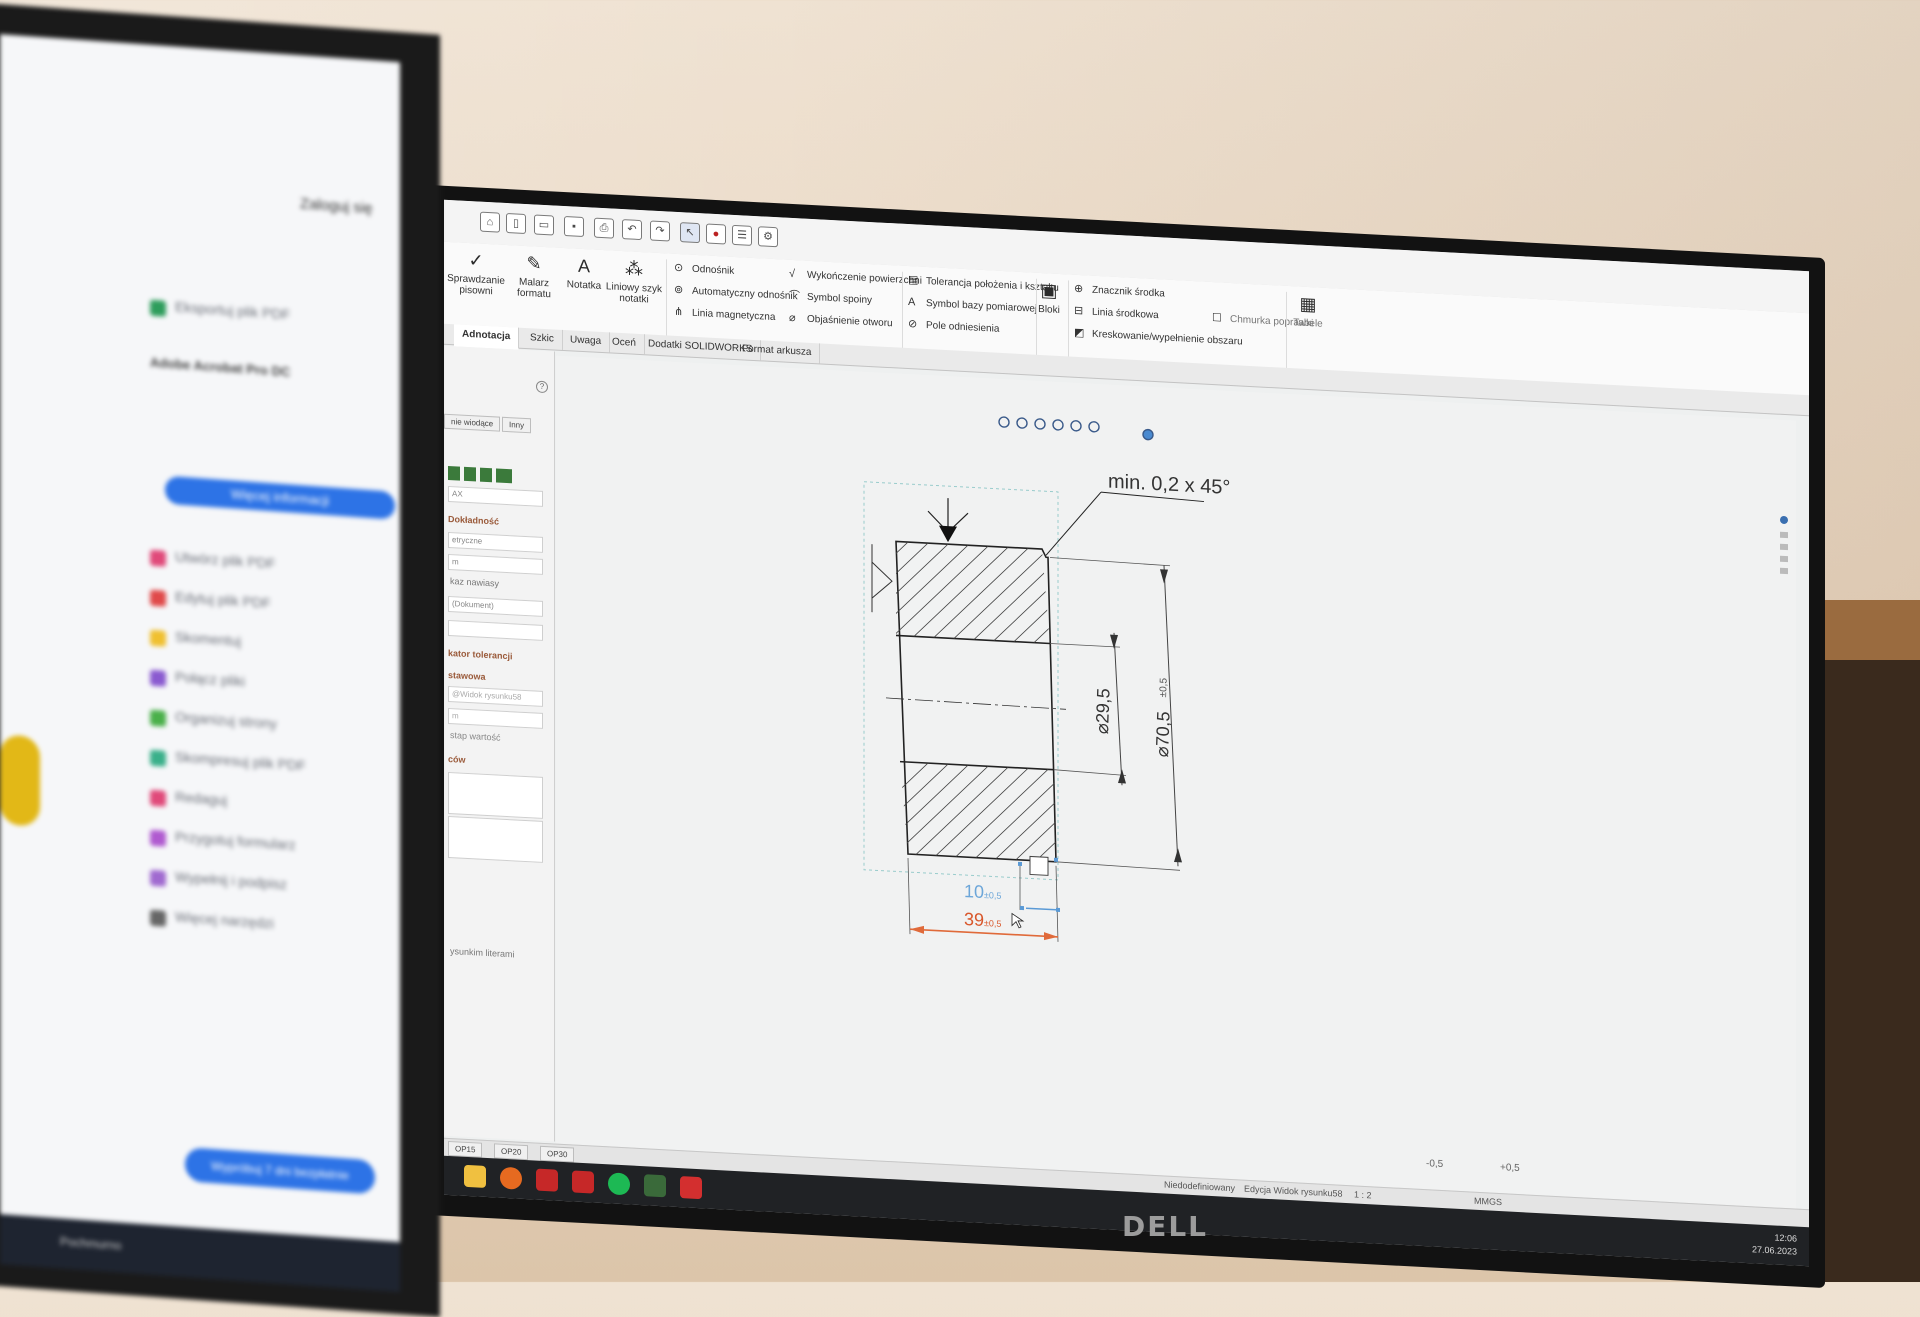  I want to click on datum-target-button: ⊘ Pole odniesienia, so click(953, 326).